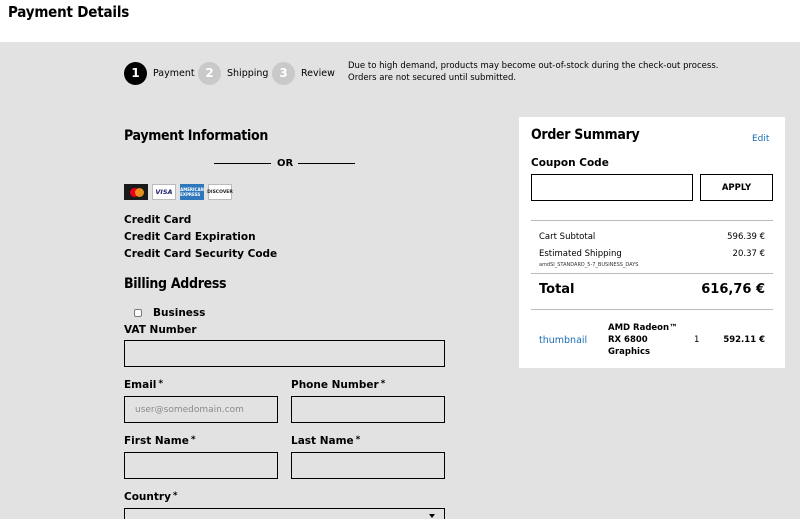  What do you see at coordinates (432, 516) in the screenshot?
I see `chevron-down-icon` at bounding box center [432, 516].